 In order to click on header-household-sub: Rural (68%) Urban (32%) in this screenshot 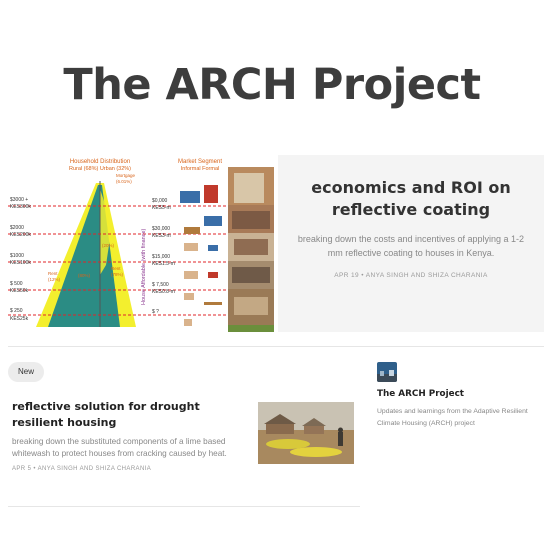, I will do `click(100, 169)`.